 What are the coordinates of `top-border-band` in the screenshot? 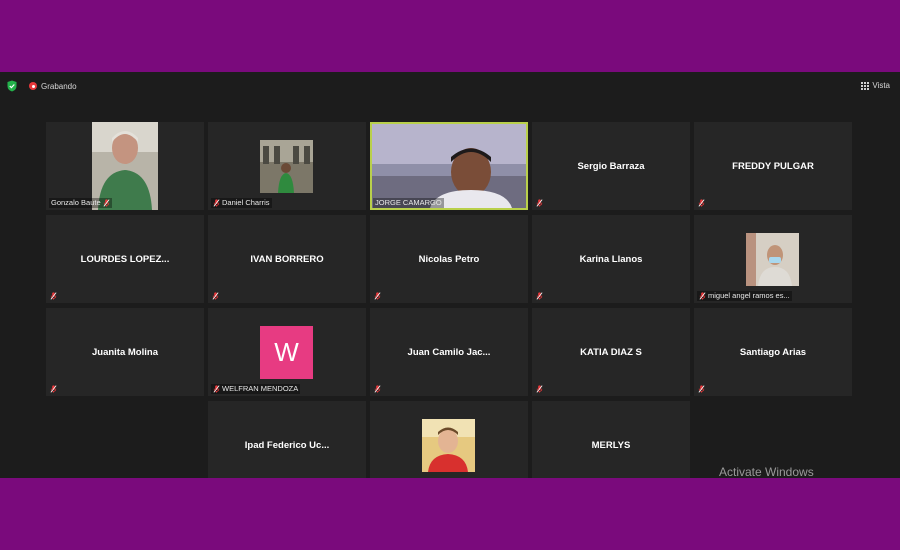 It's located at (450, 36).